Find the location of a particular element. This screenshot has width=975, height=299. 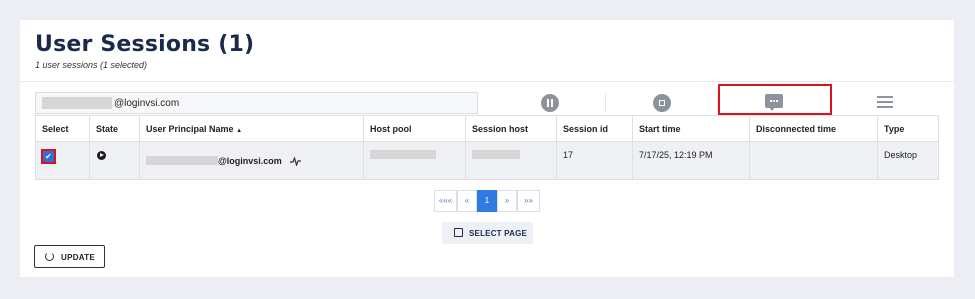

menu-button is located at coordinates (885, 103).